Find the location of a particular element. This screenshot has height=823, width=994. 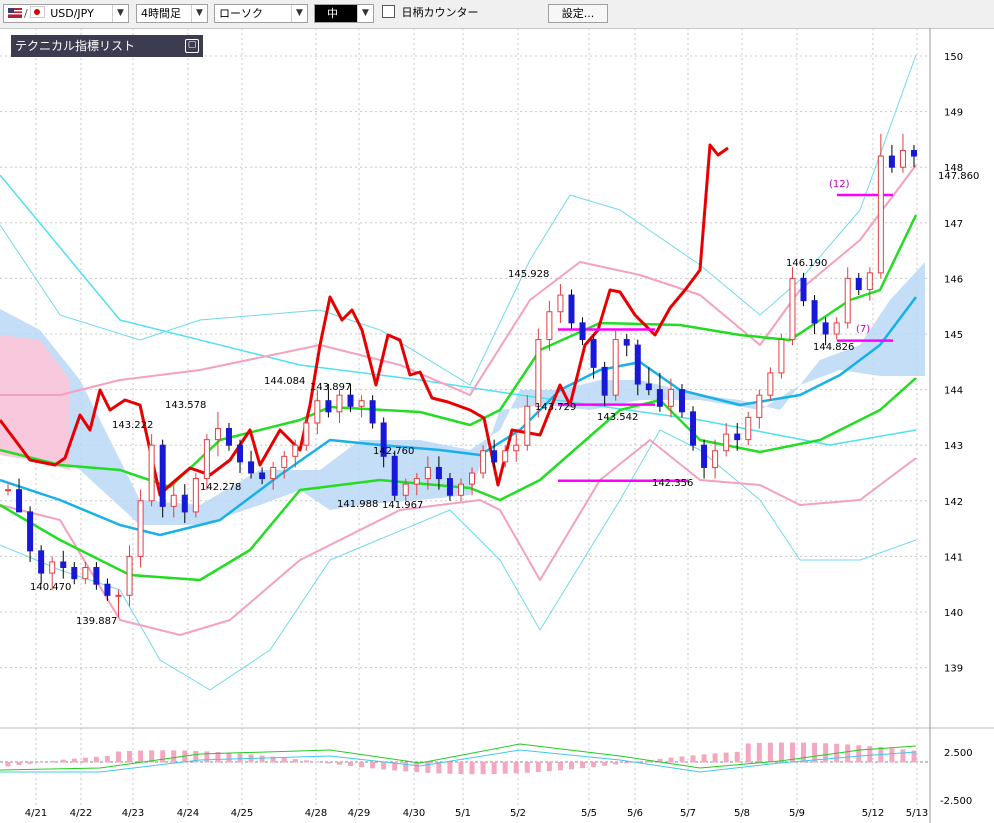

counter-option: 日柄カウンター is located at coordinates (459, 13).